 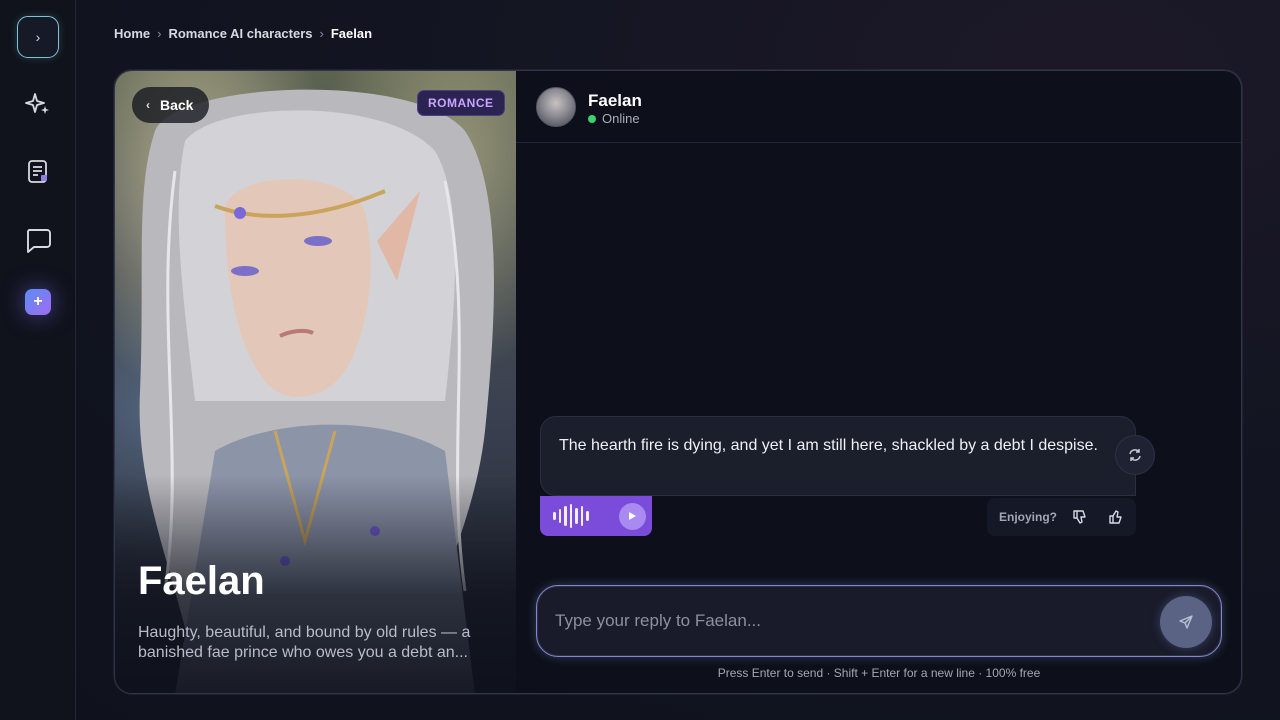 What do you see at coordinates (621, 118) in the screenshot?
I see `status-text: Online` at bounding box center [621, 118].